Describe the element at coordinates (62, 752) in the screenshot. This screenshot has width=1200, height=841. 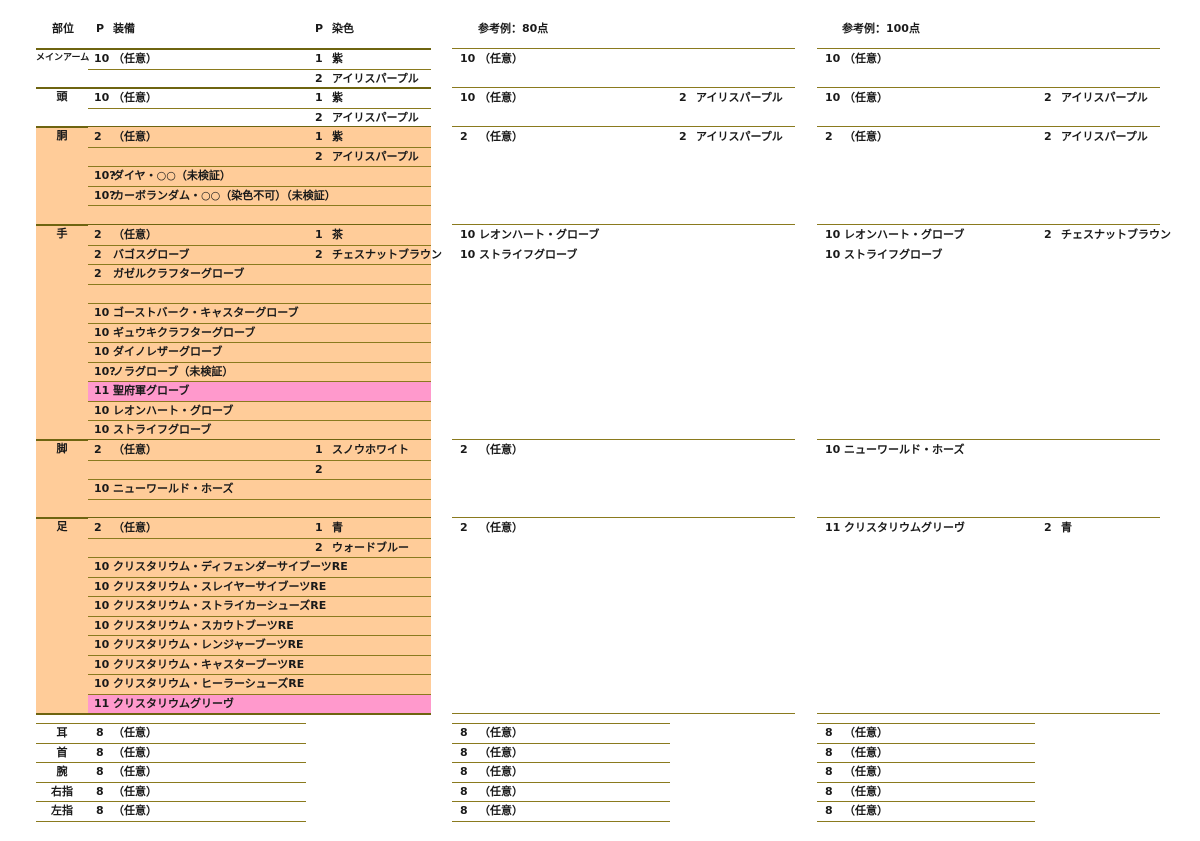
I see `acc-part: 首` at that location.